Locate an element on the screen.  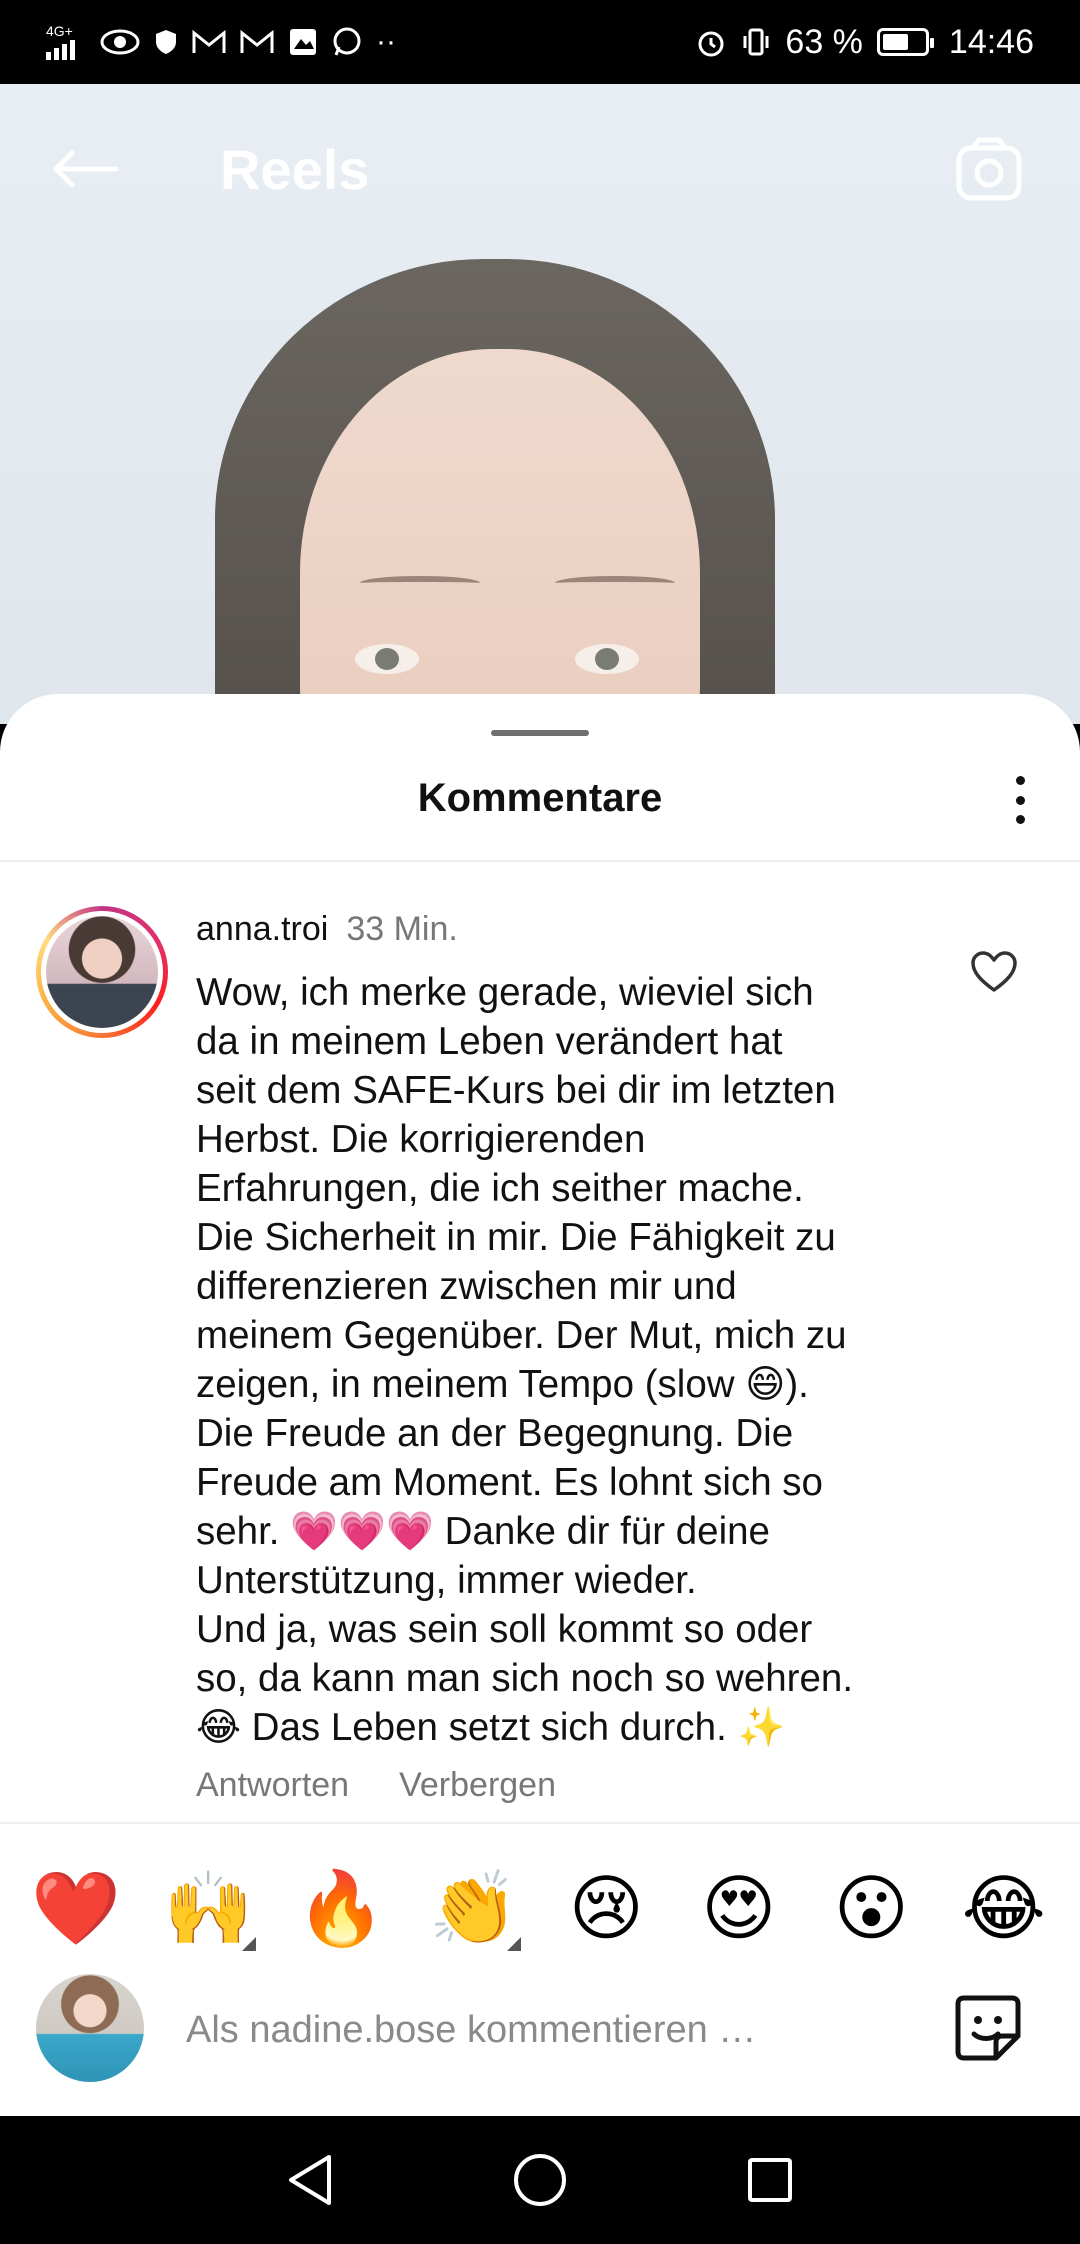
eye-icon is located at coordinates (120, 42).